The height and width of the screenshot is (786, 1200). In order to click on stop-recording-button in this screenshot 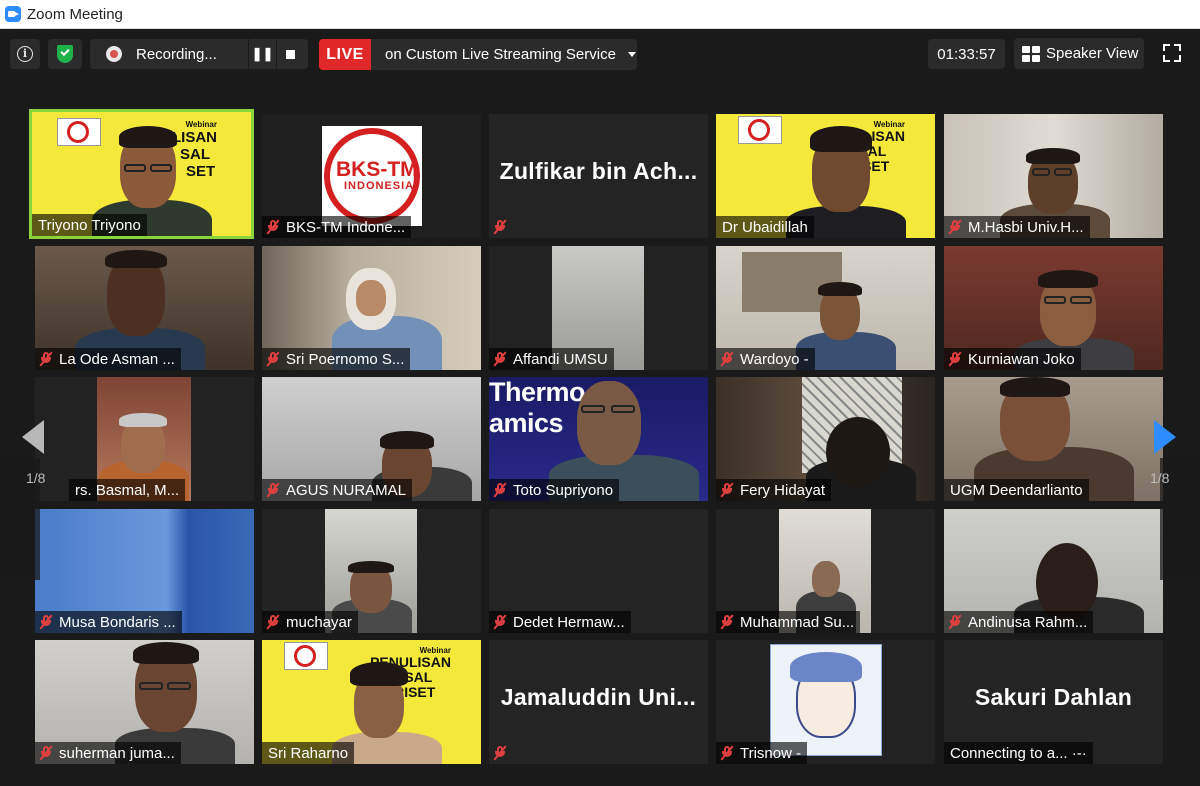, I will do `click(290, 54)`.